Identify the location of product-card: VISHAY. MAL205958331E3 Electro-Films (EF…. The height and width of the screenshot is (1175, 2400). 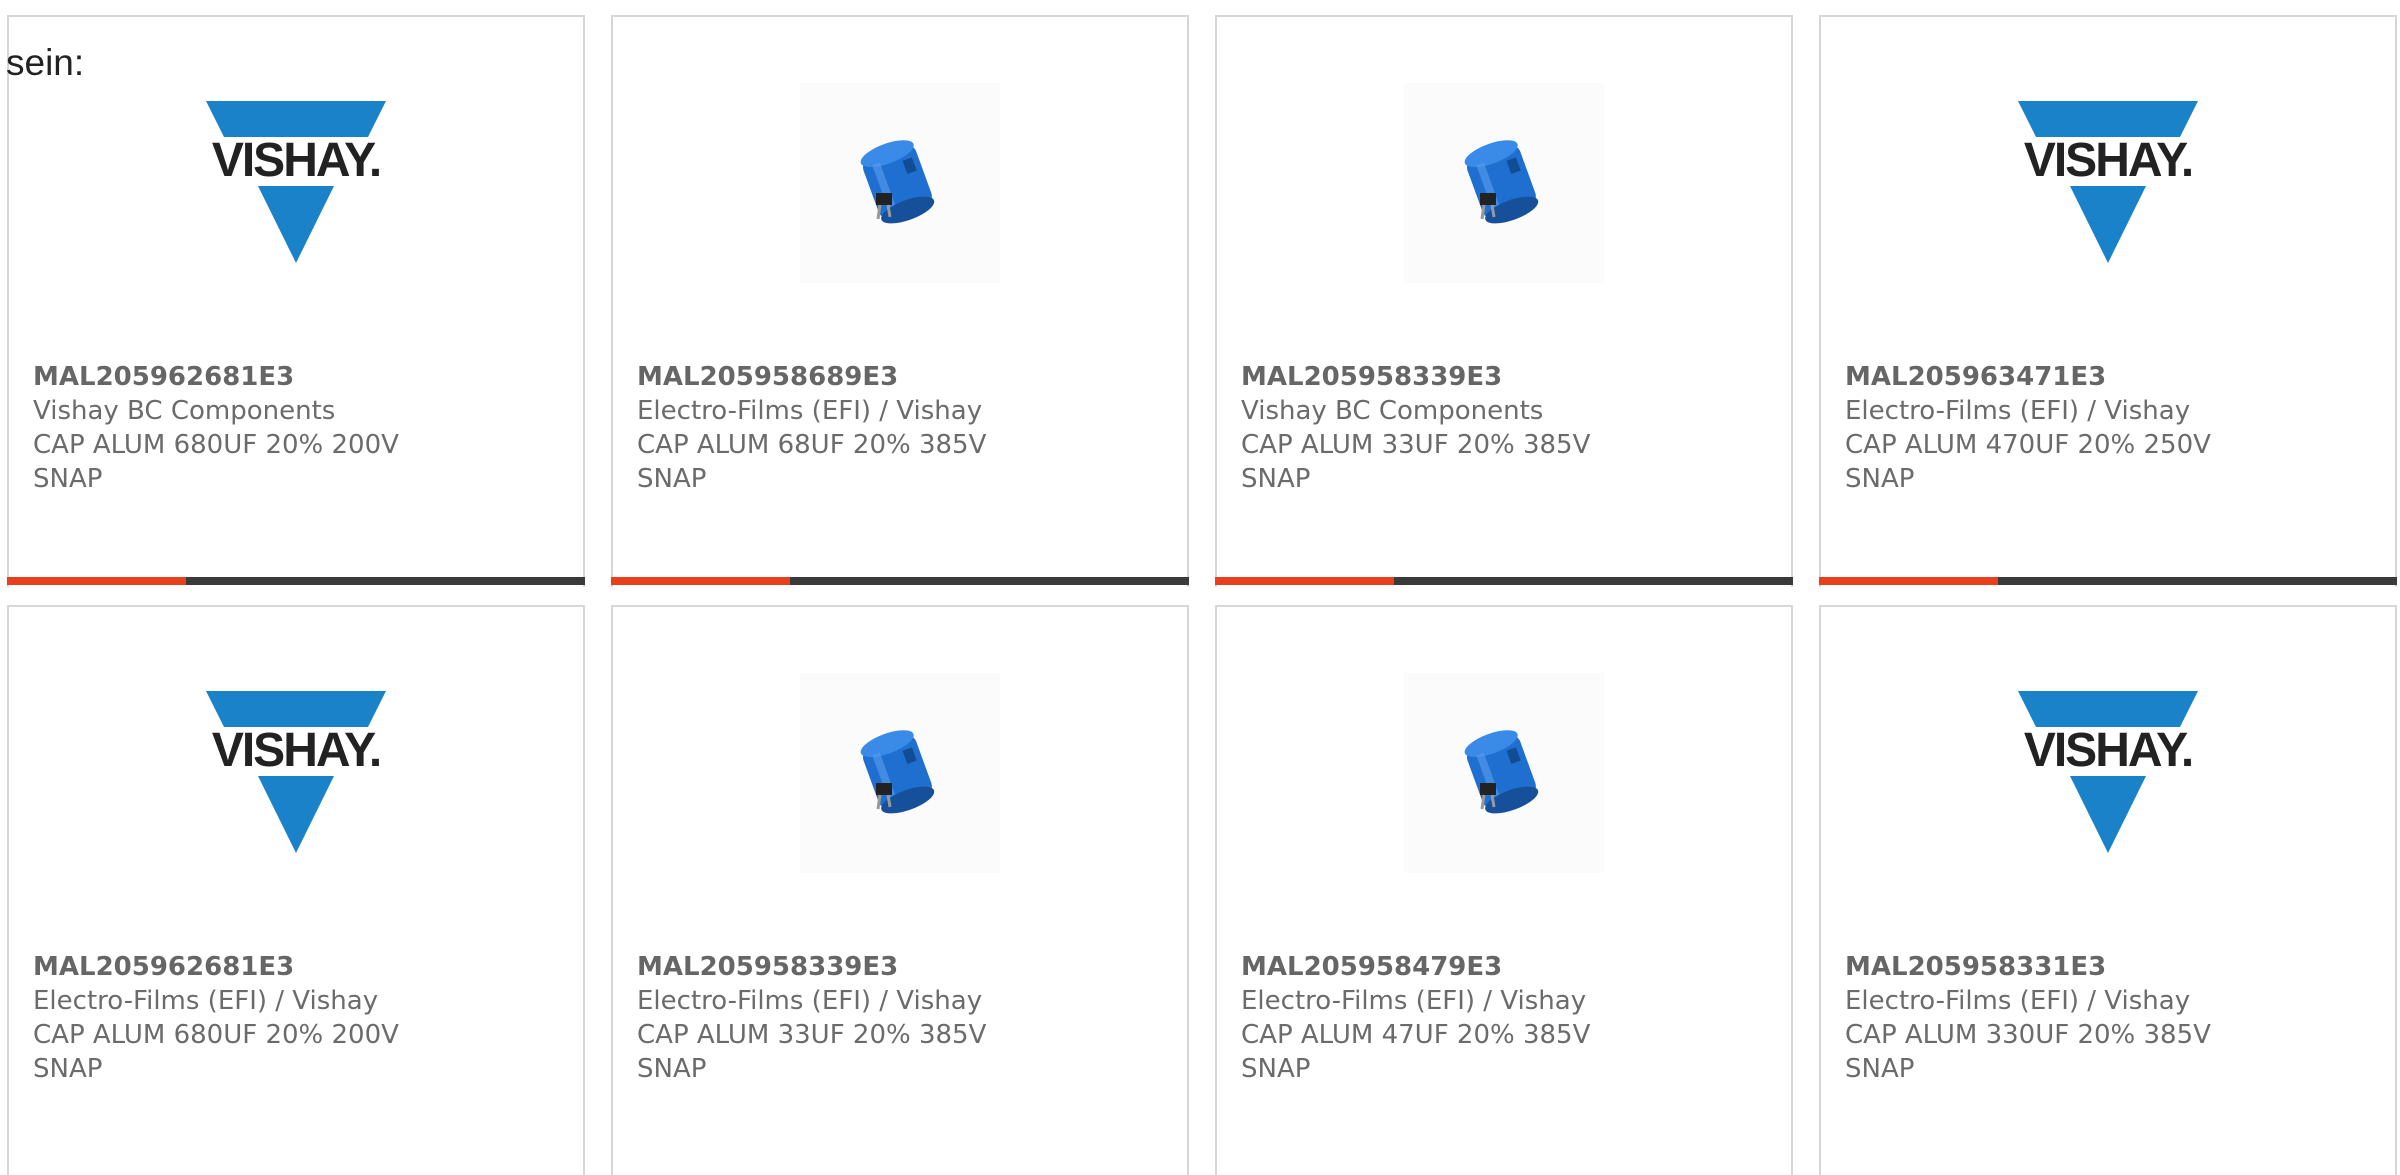
(2108, 890).